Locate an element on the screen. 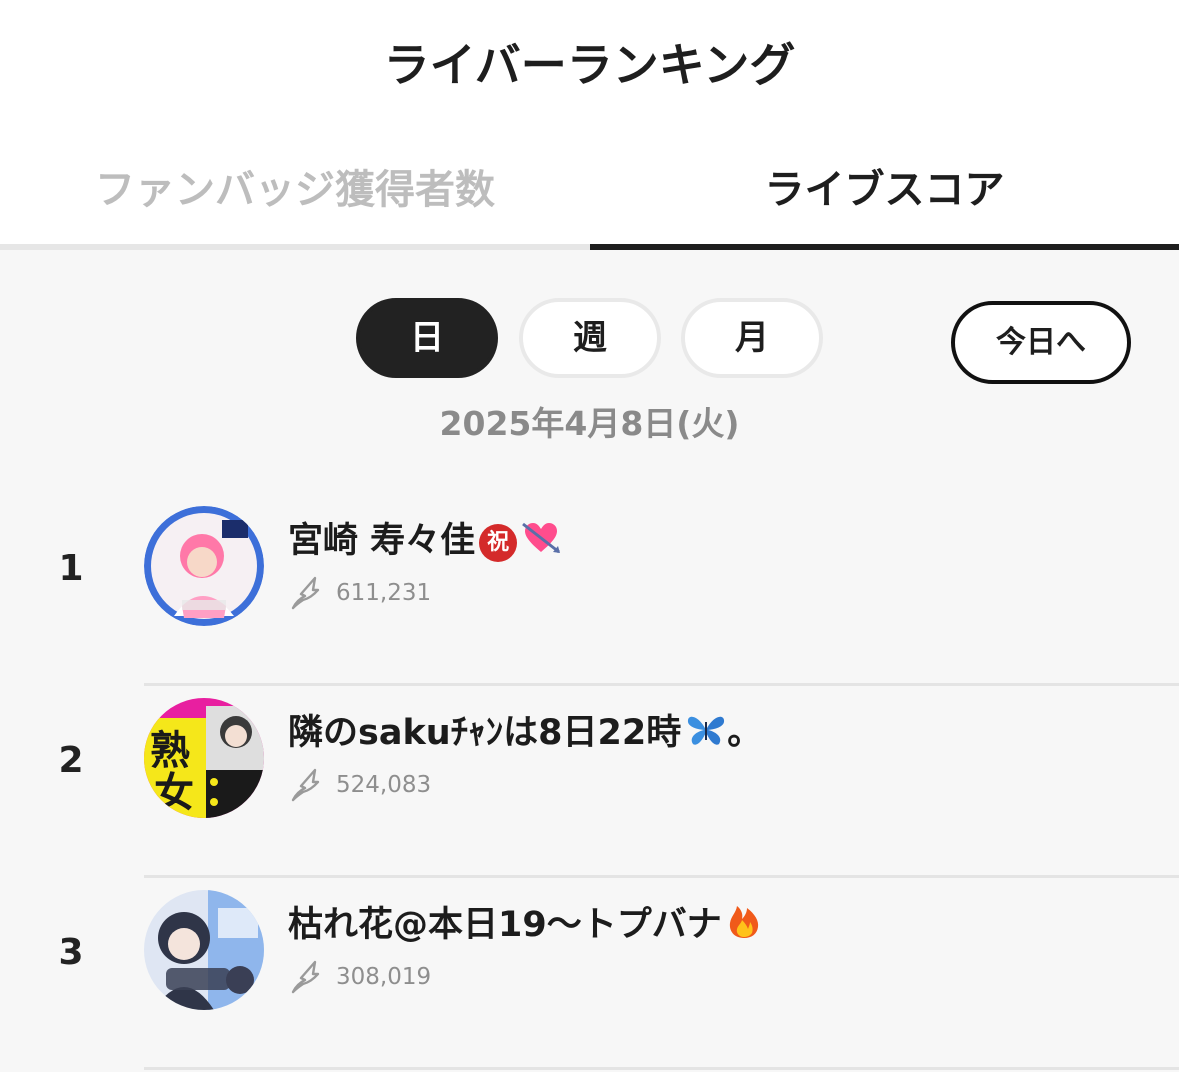 The height and width of the screenshot is (1072, 1179). live-score-value: 524,083 is located at coordinates (384, 785).